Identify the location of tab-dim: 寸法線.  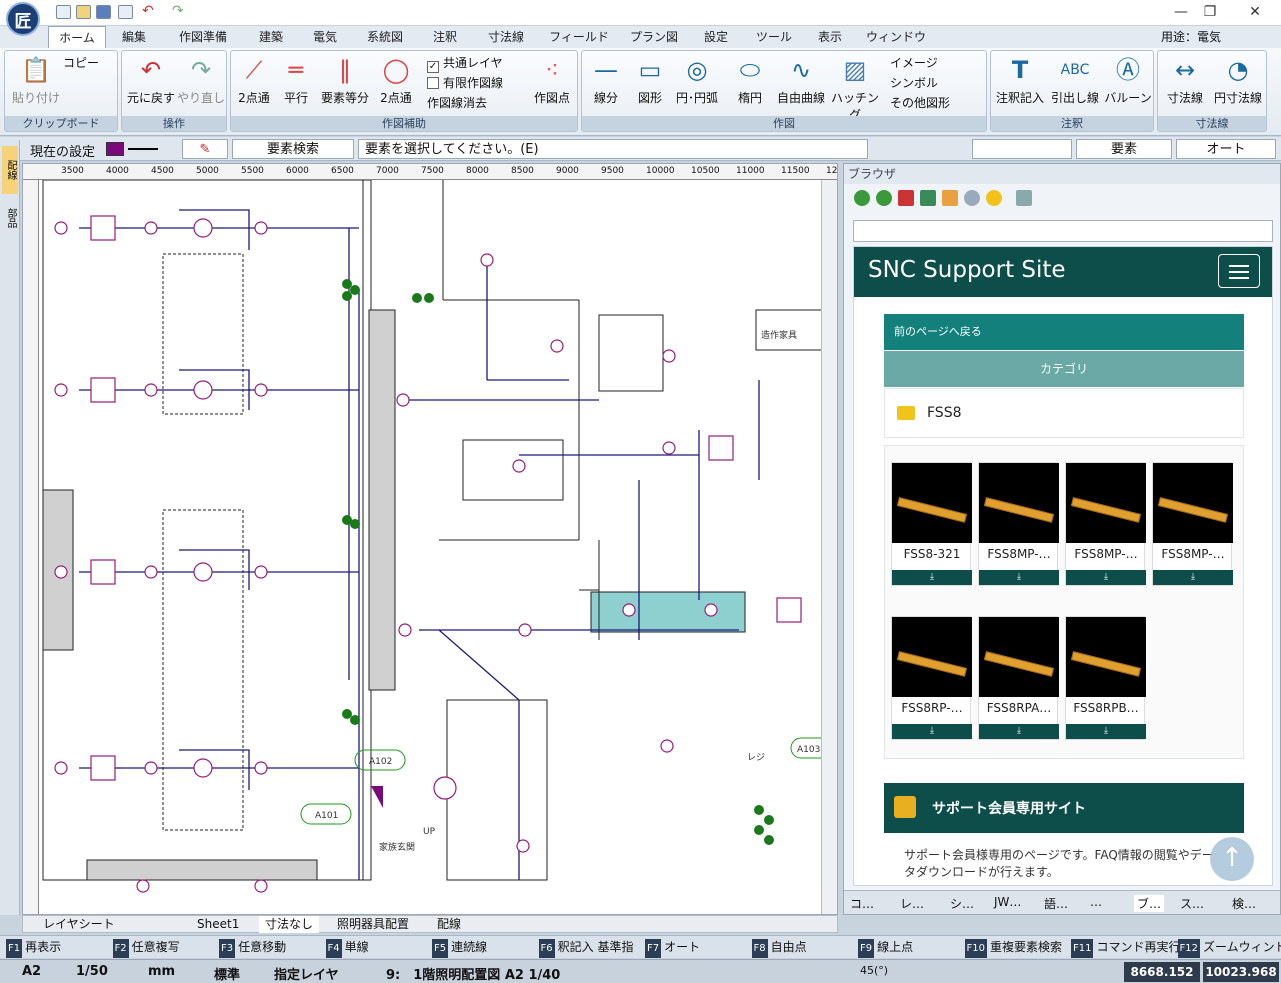
(506, 37).